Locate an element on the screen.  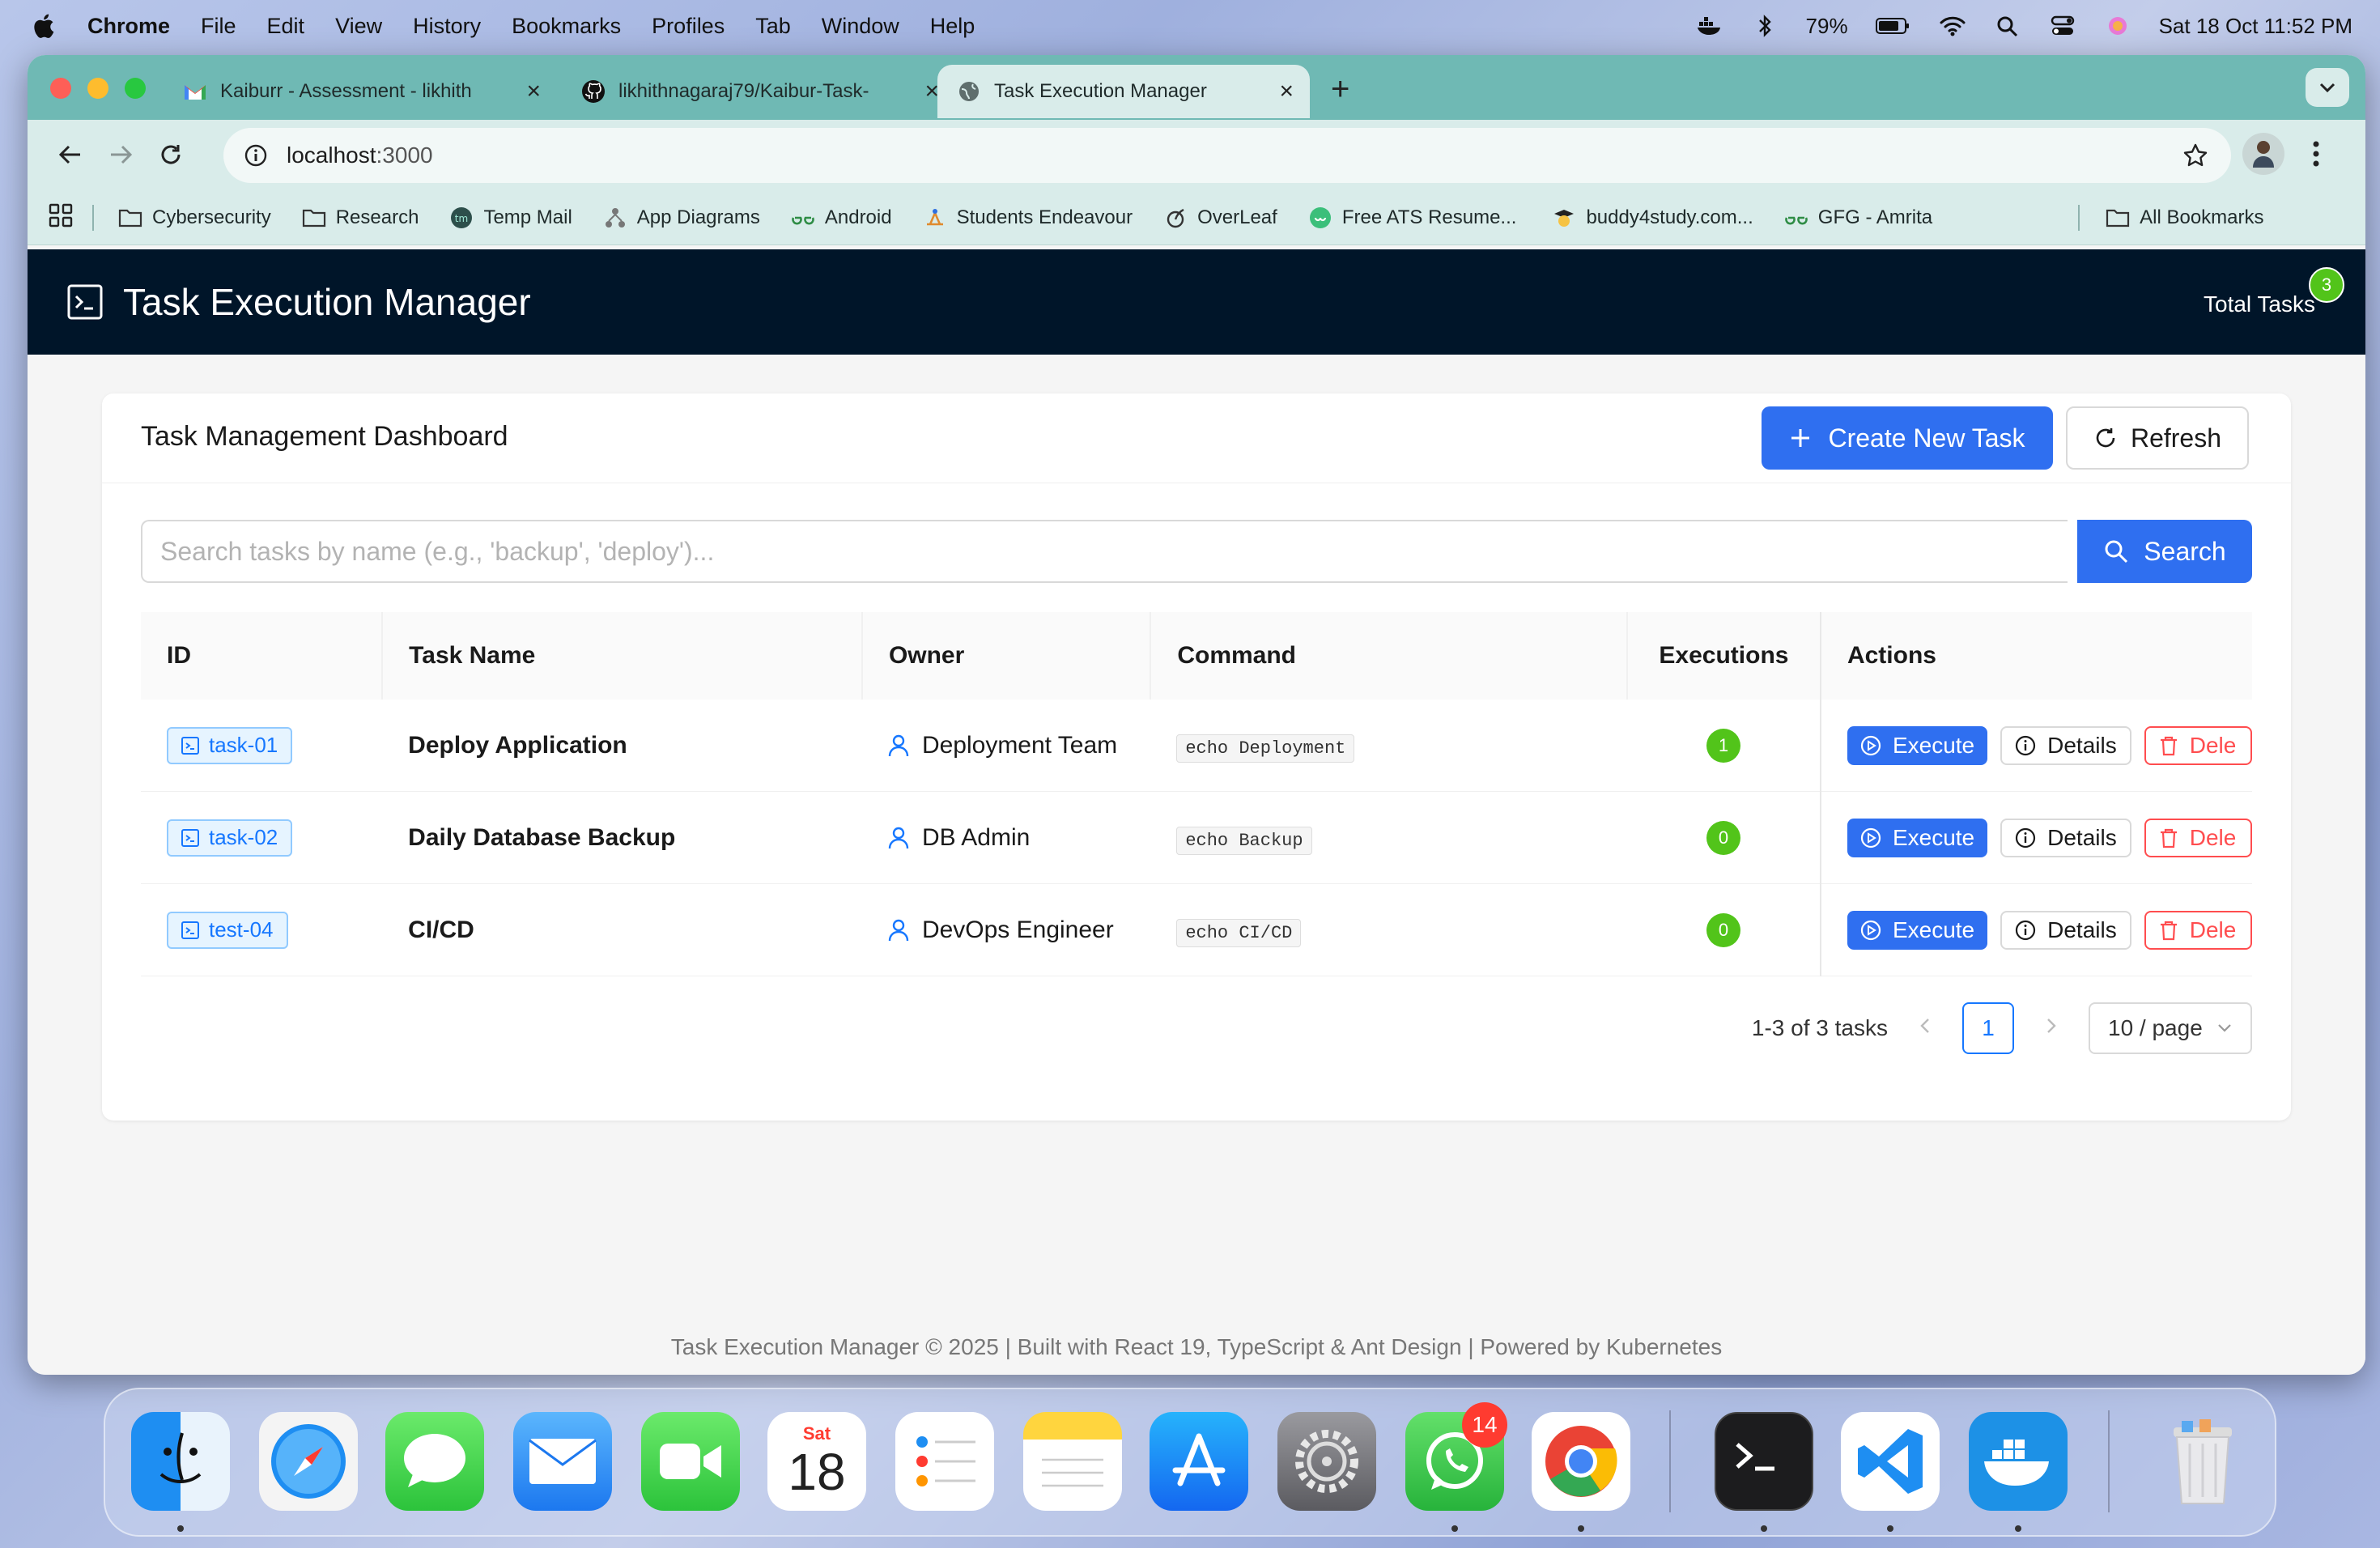
menu-help: Help is located at coordinates (953, 27).